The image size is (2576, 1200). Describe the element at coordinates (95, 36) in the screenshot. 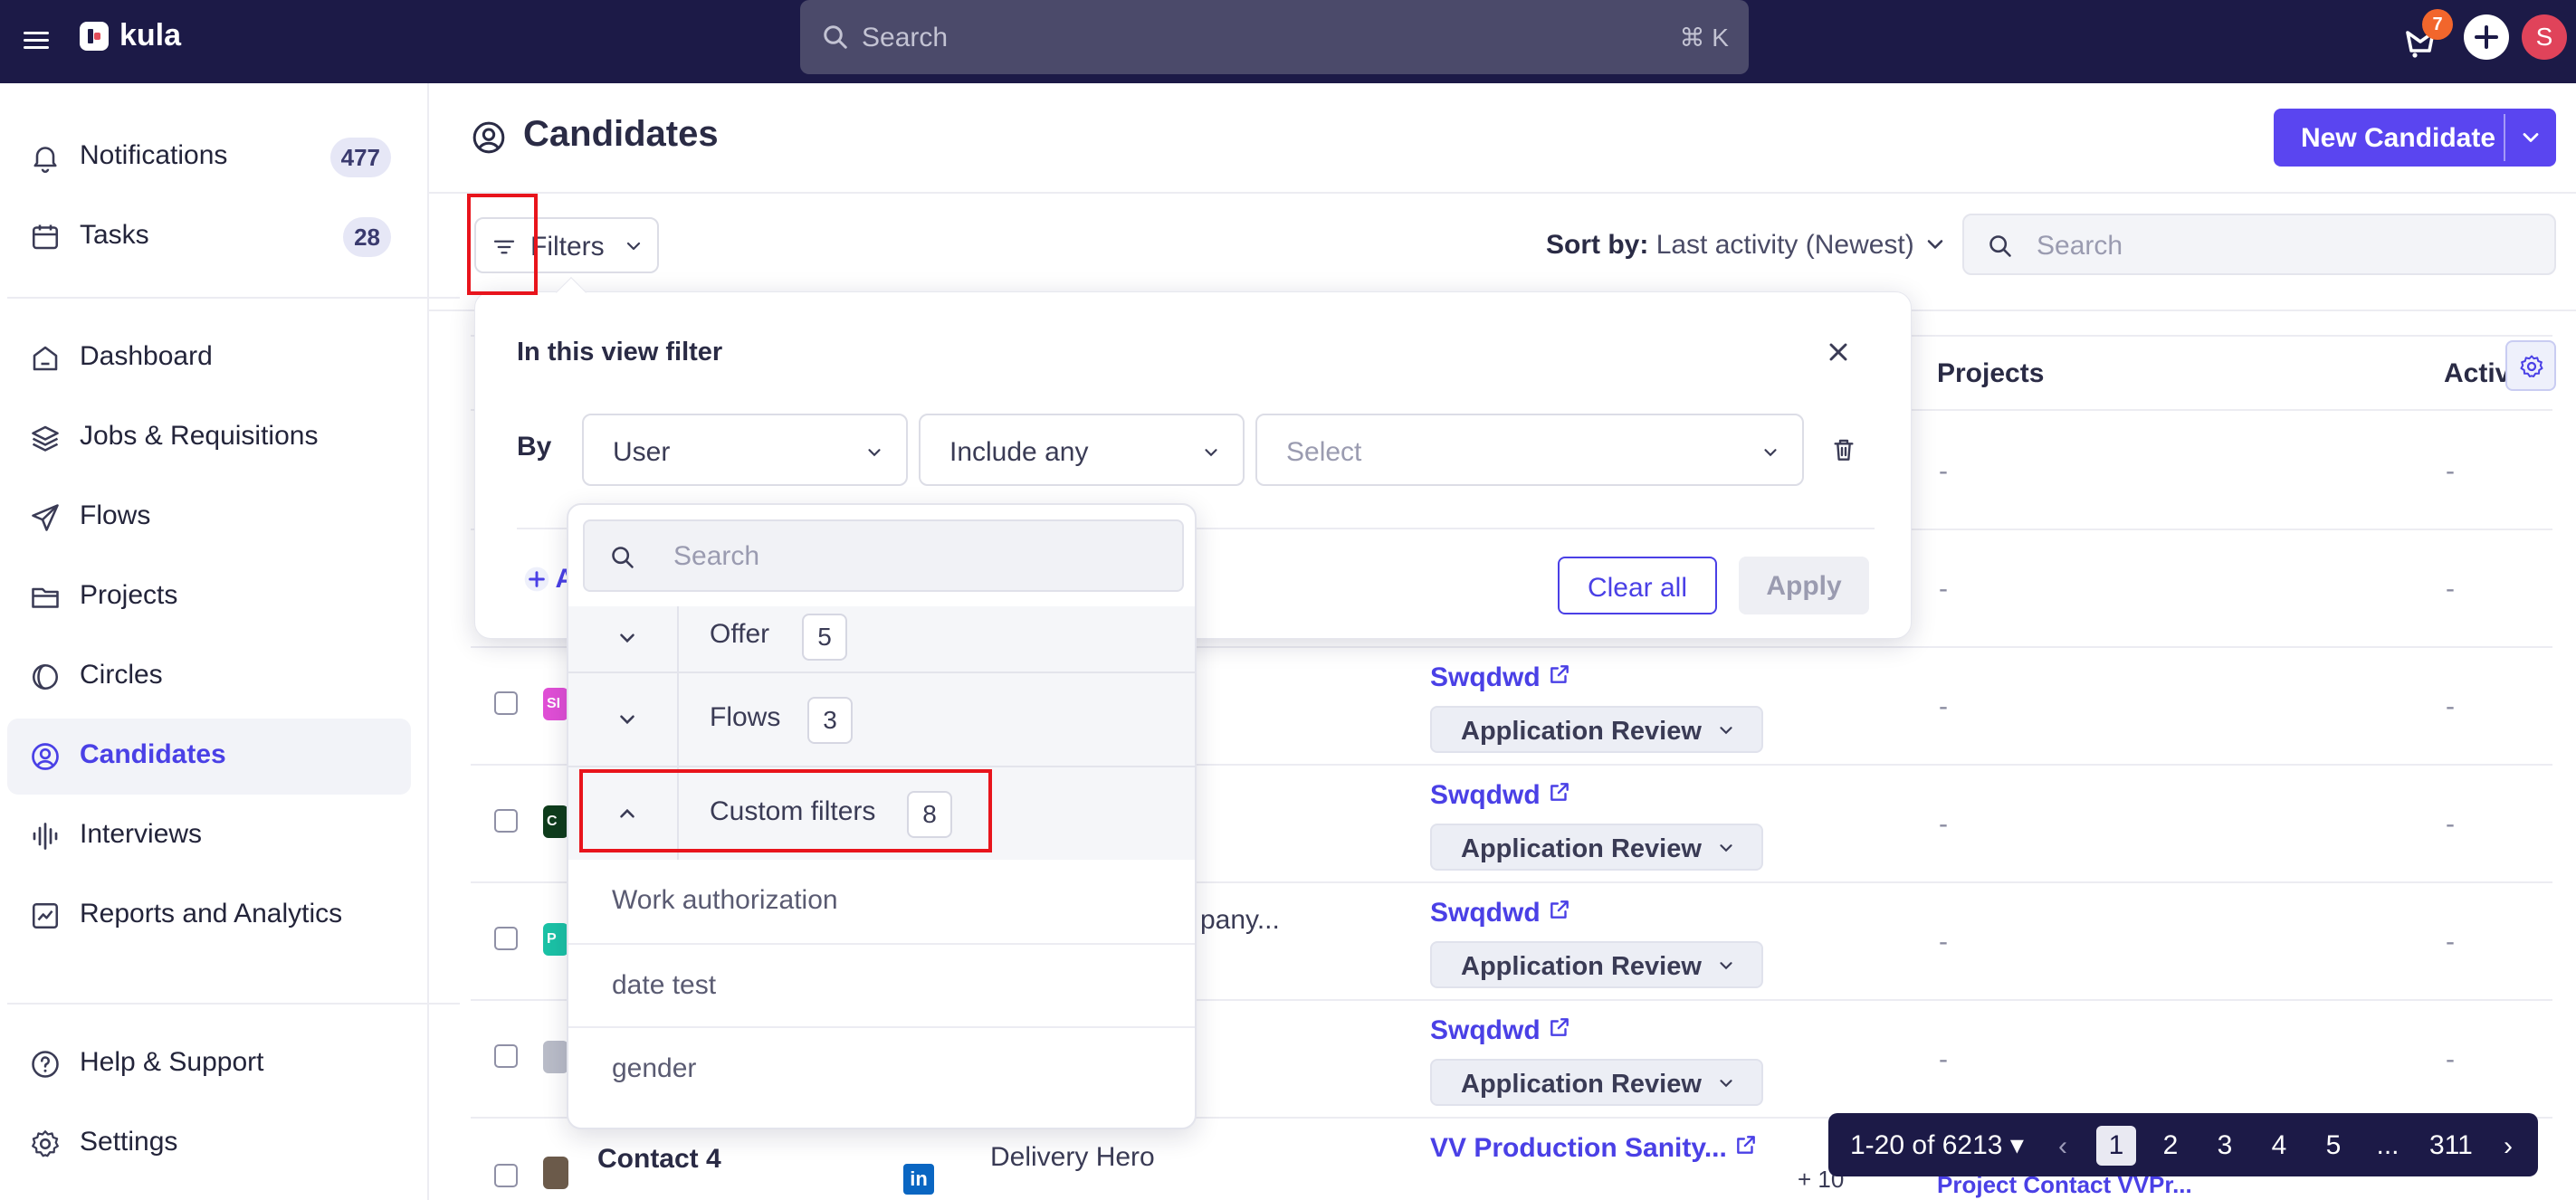

I see `kula-logo-icon` at that location.